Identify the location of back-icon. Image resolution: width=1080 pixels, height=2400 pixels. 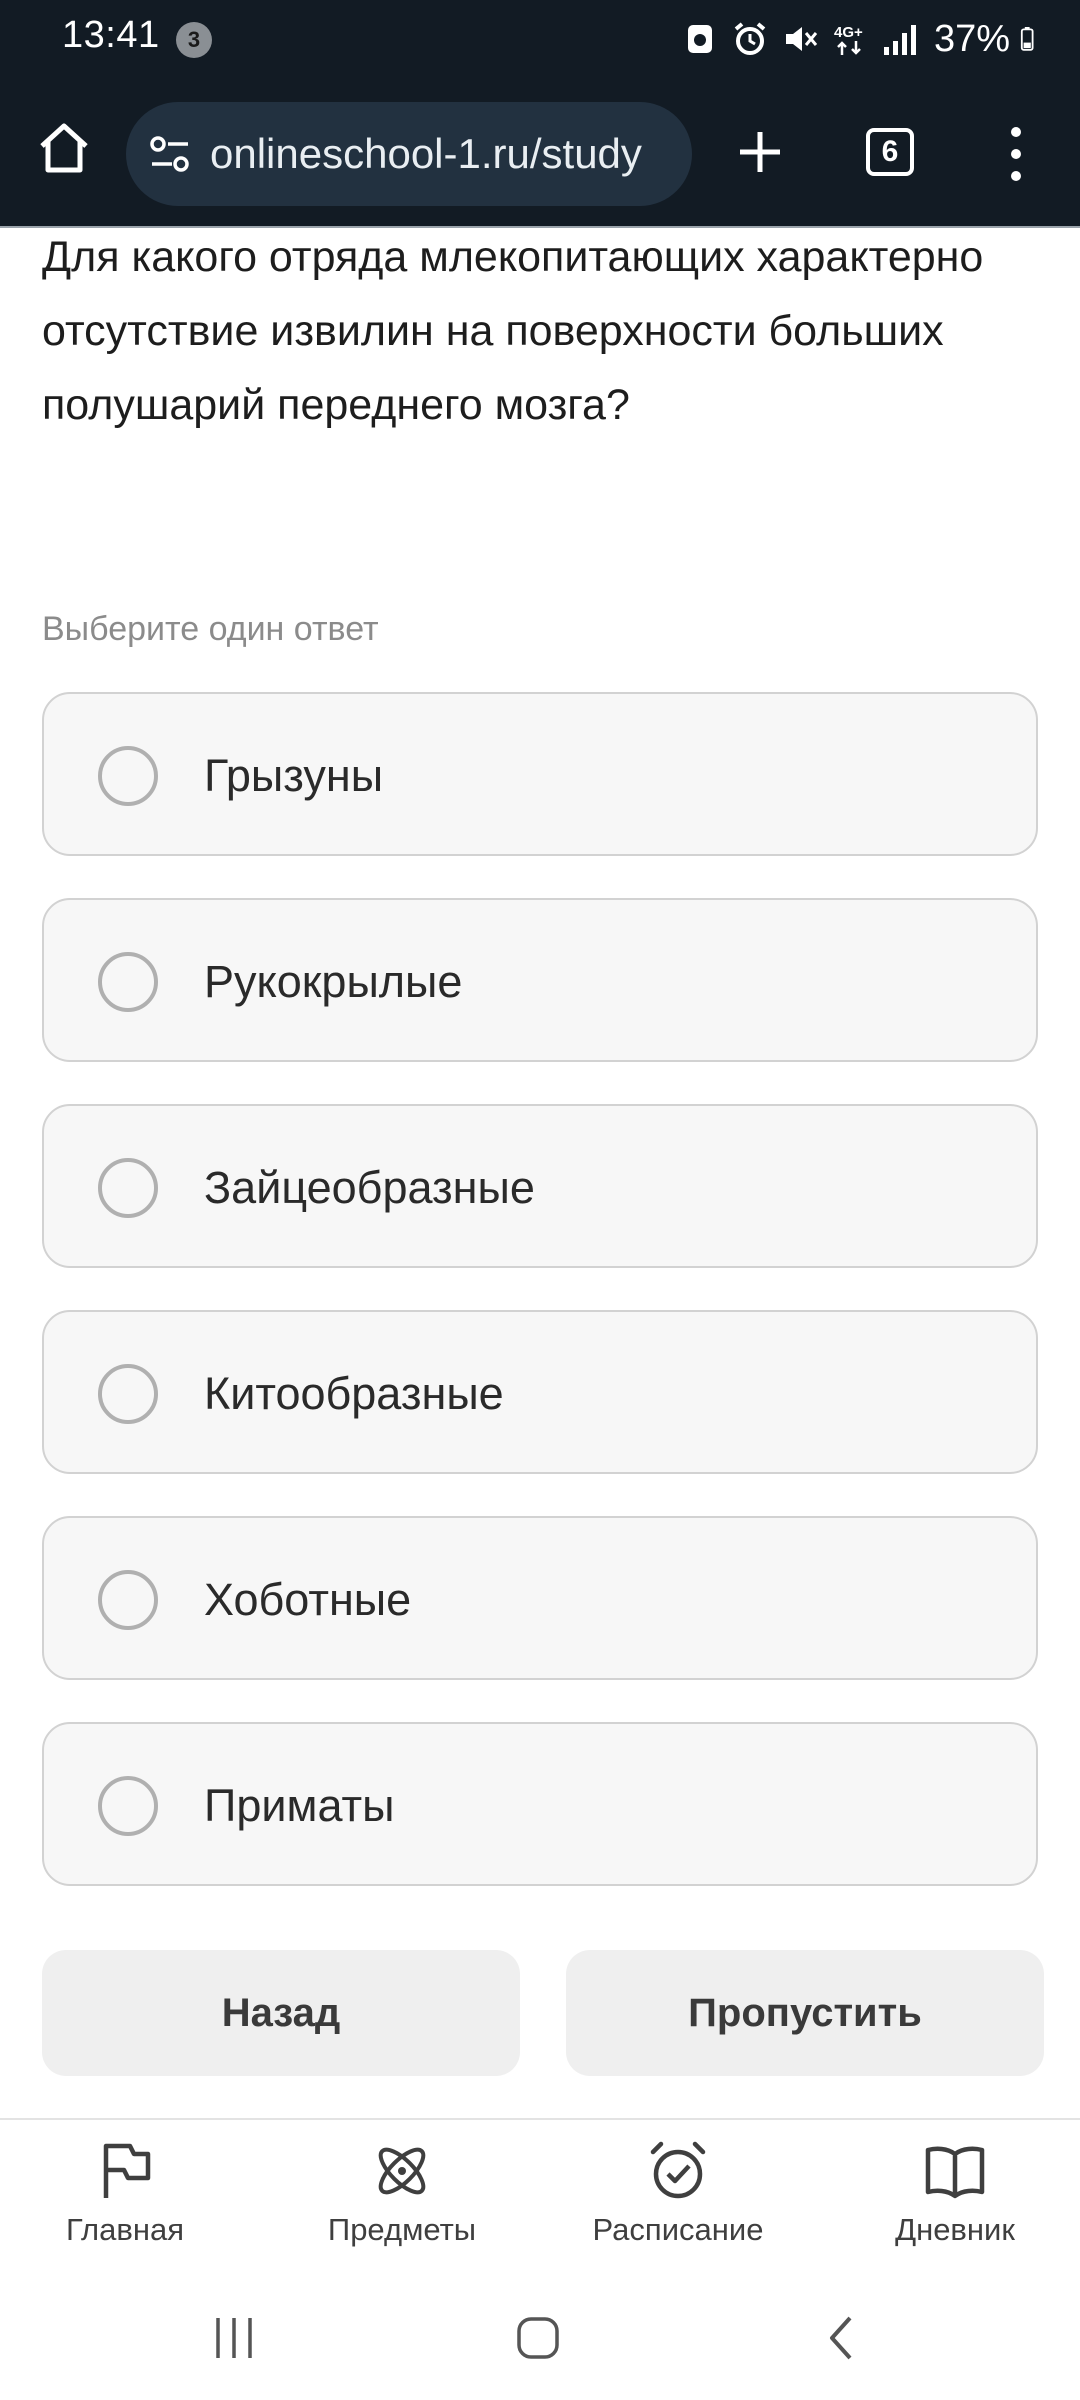
(842, 2338).